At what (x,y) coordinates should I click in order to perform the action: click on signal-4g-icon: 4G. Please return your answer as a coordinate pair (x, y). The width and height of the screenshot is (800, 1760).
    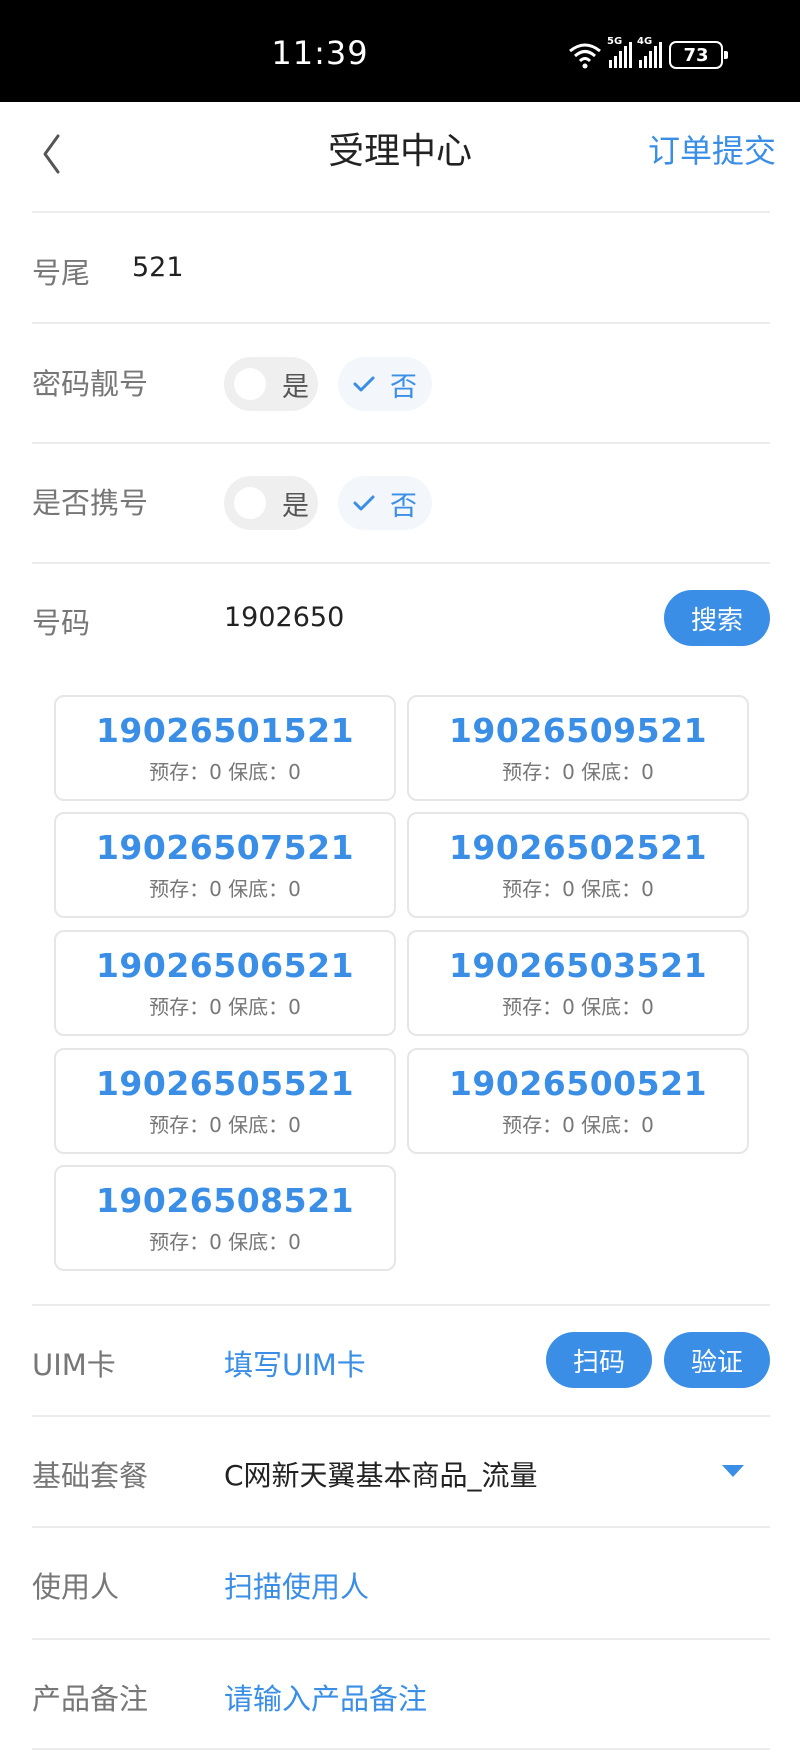
    Looking at the image, I should click on (649, 52).